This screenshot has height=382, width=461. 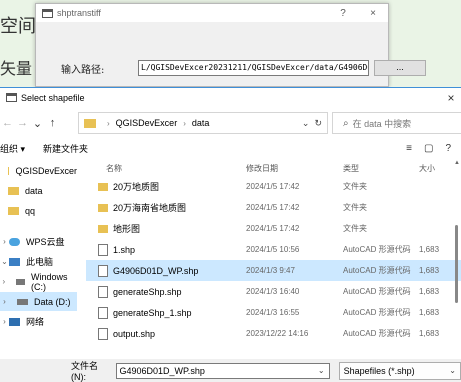 What do you see at coordinates (273, 186) in the screenshot?
I see `file-row: 20万地质图 2024/1/5 17:42 文件夹` at bounding box center [273, 186].